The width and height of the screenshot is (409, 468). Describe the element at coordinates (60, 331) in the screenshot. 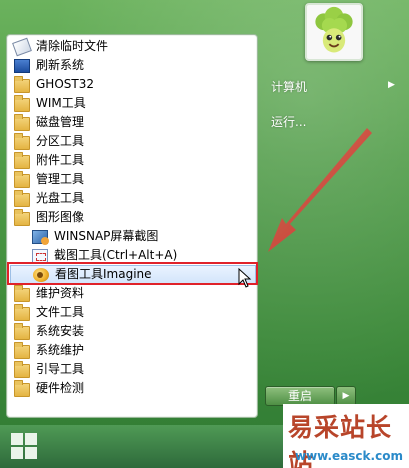

I see `menu-item-label: 系统安装` at that location.